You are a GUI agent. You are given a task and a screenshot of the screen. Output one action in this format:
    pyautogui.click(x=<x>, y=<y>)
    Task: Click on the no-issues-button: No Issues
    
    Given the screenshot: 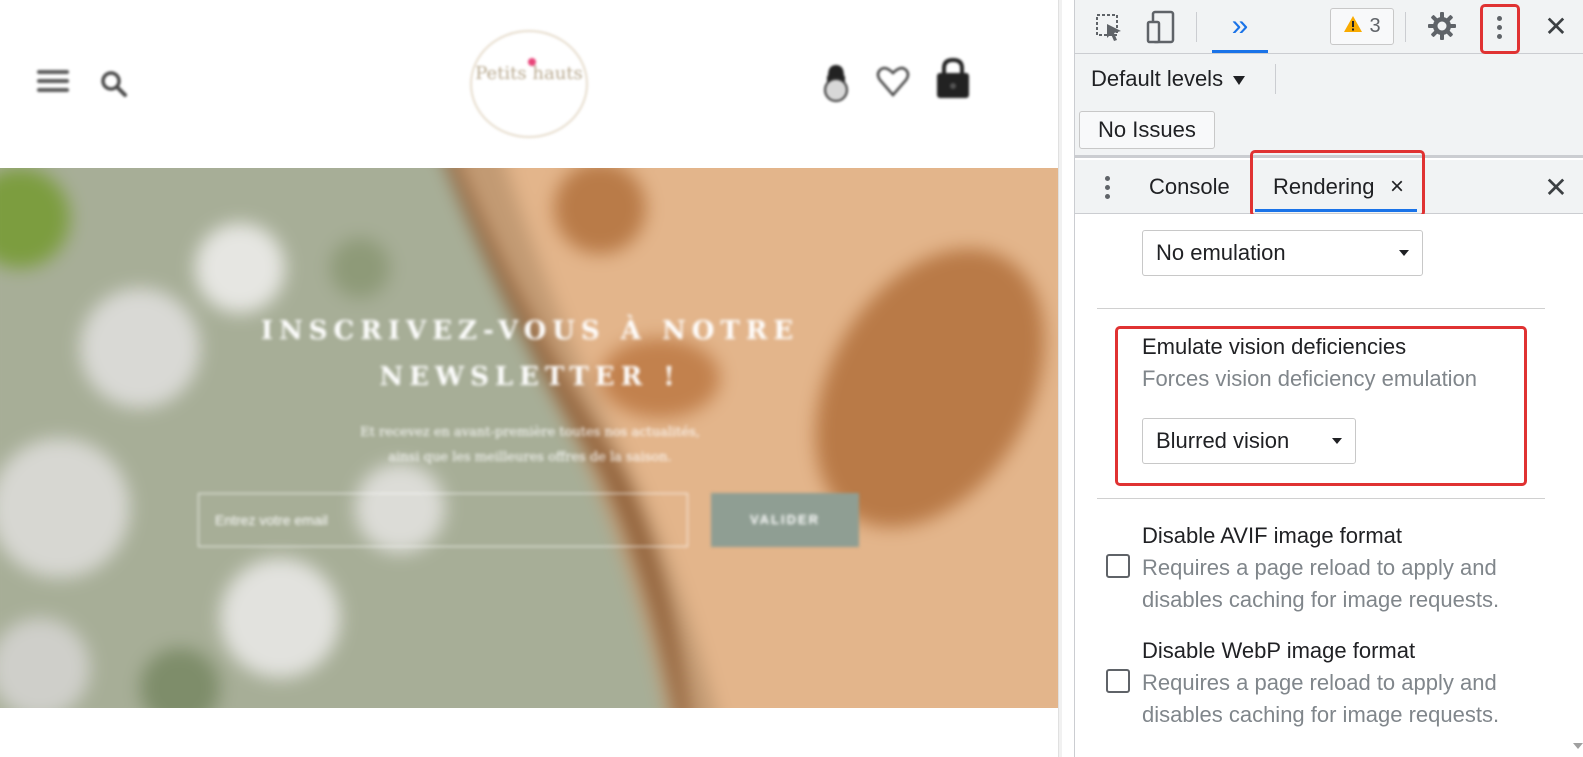 What is the action you would take?
    pyautogui.click(x=1147, y=130)
    